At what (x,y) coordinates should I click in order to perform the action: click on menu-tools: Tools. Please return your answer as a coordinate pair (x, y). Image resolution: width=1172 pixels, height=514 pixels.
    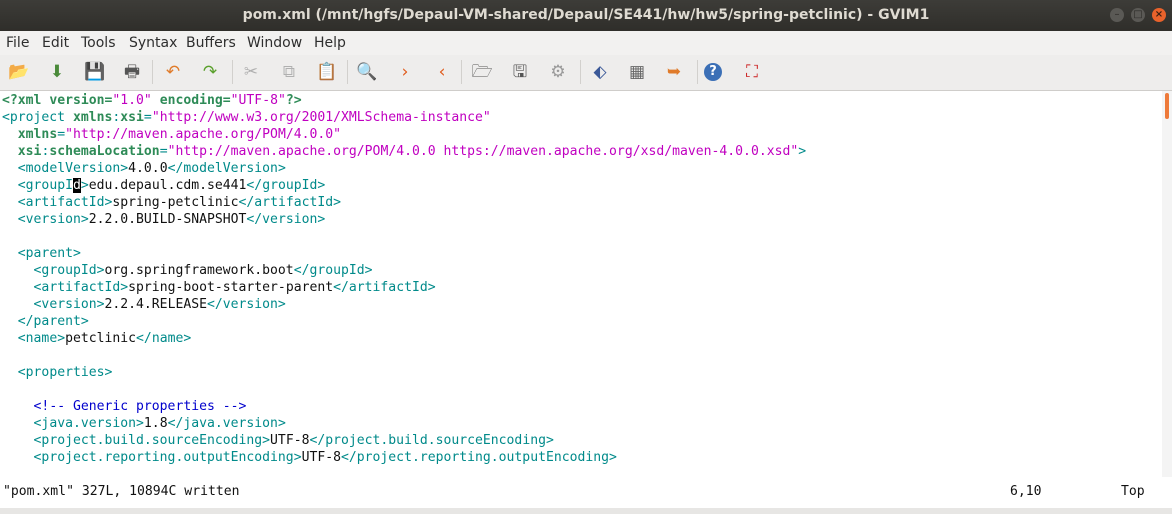
    Looking at the image, I should click on (98, 43).